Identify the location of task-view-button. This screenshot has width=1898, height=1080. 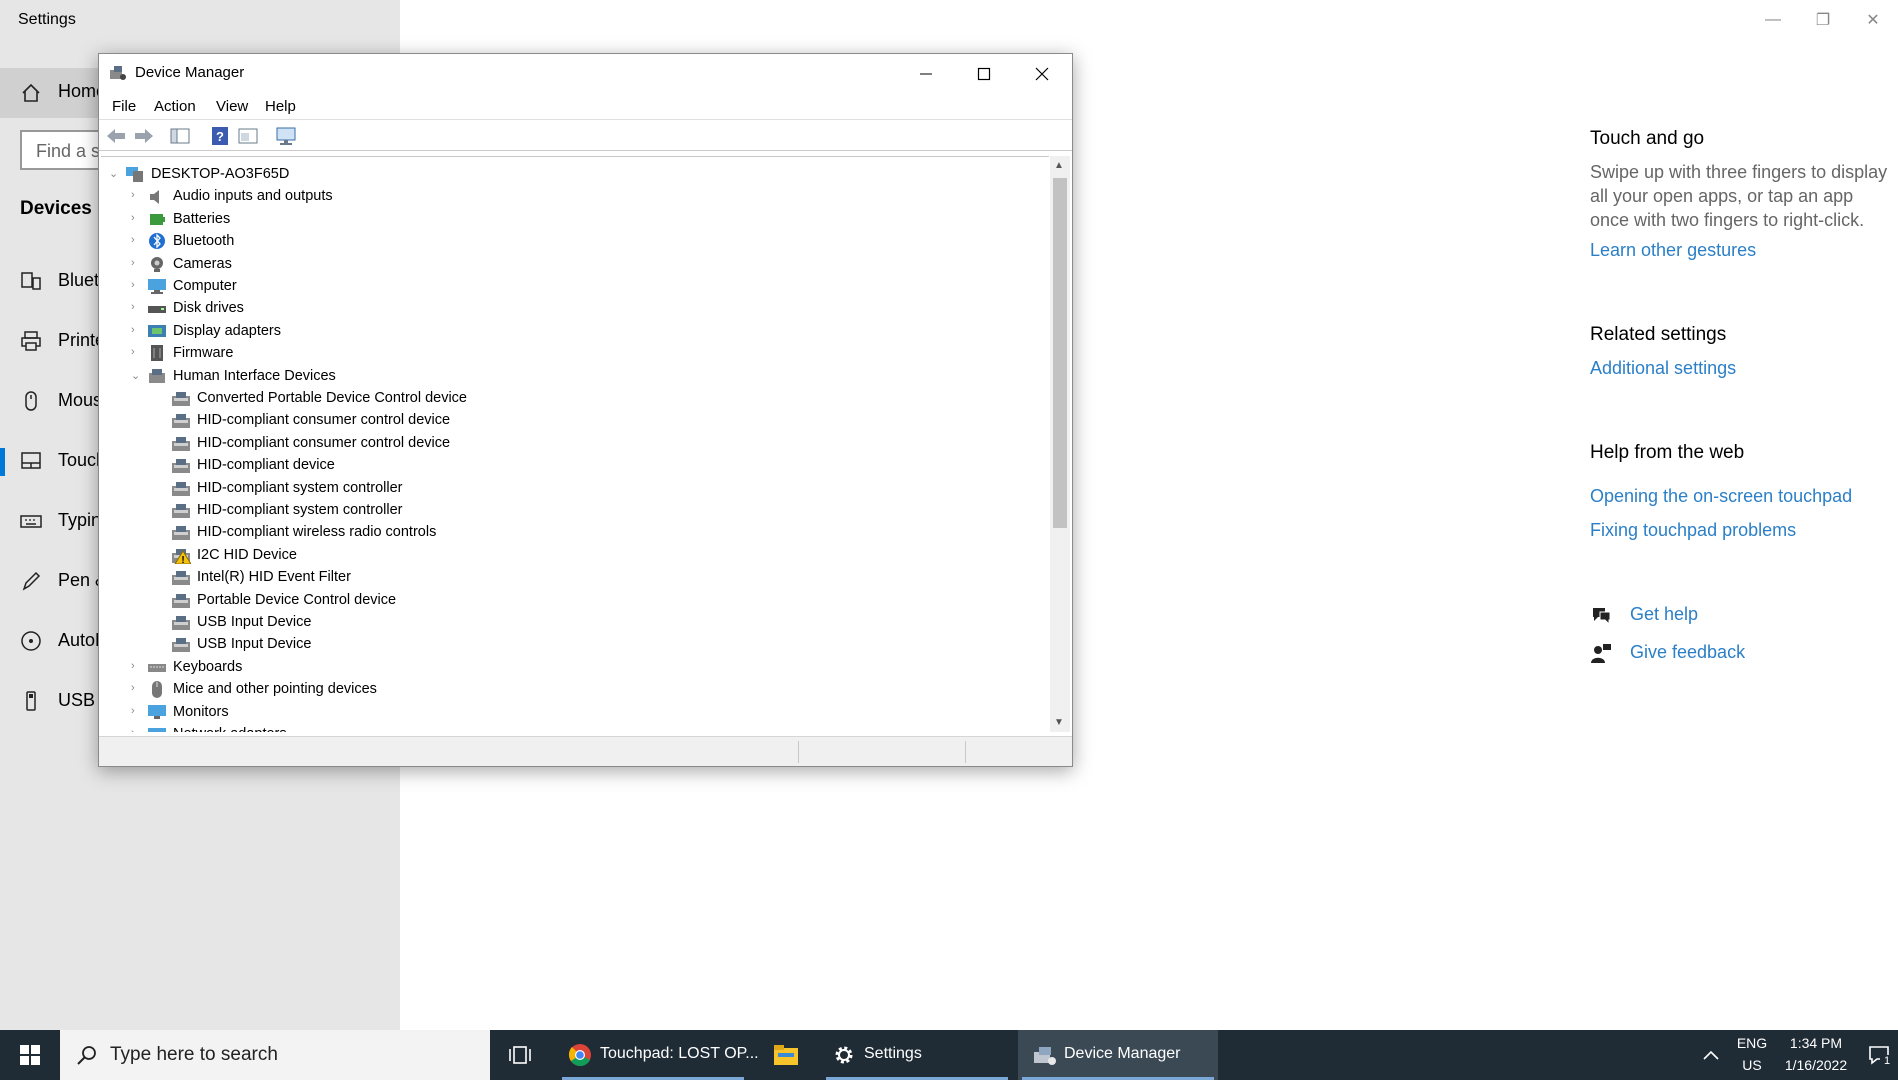
(520, 1055).